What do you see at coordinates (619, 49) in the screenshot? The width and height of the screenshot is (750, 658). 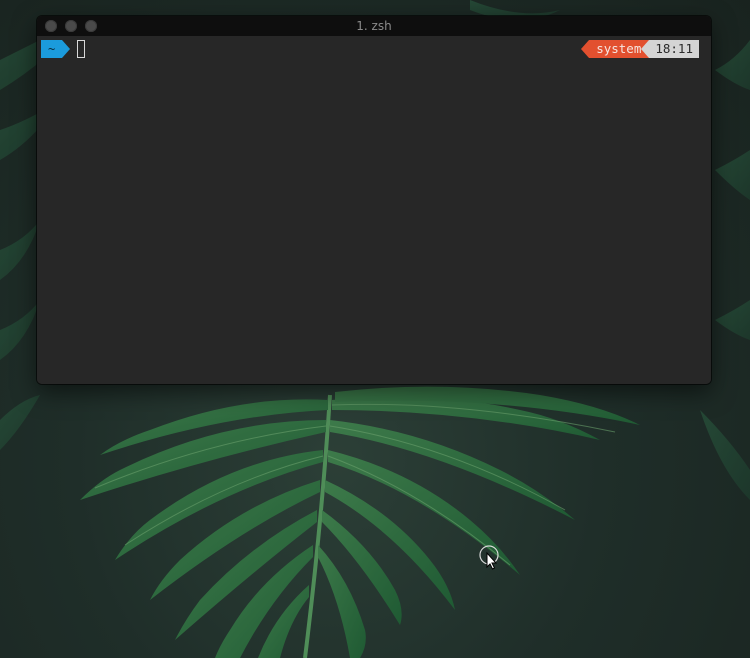 I see `environment-segment: system` at bounding box center [619, 49].